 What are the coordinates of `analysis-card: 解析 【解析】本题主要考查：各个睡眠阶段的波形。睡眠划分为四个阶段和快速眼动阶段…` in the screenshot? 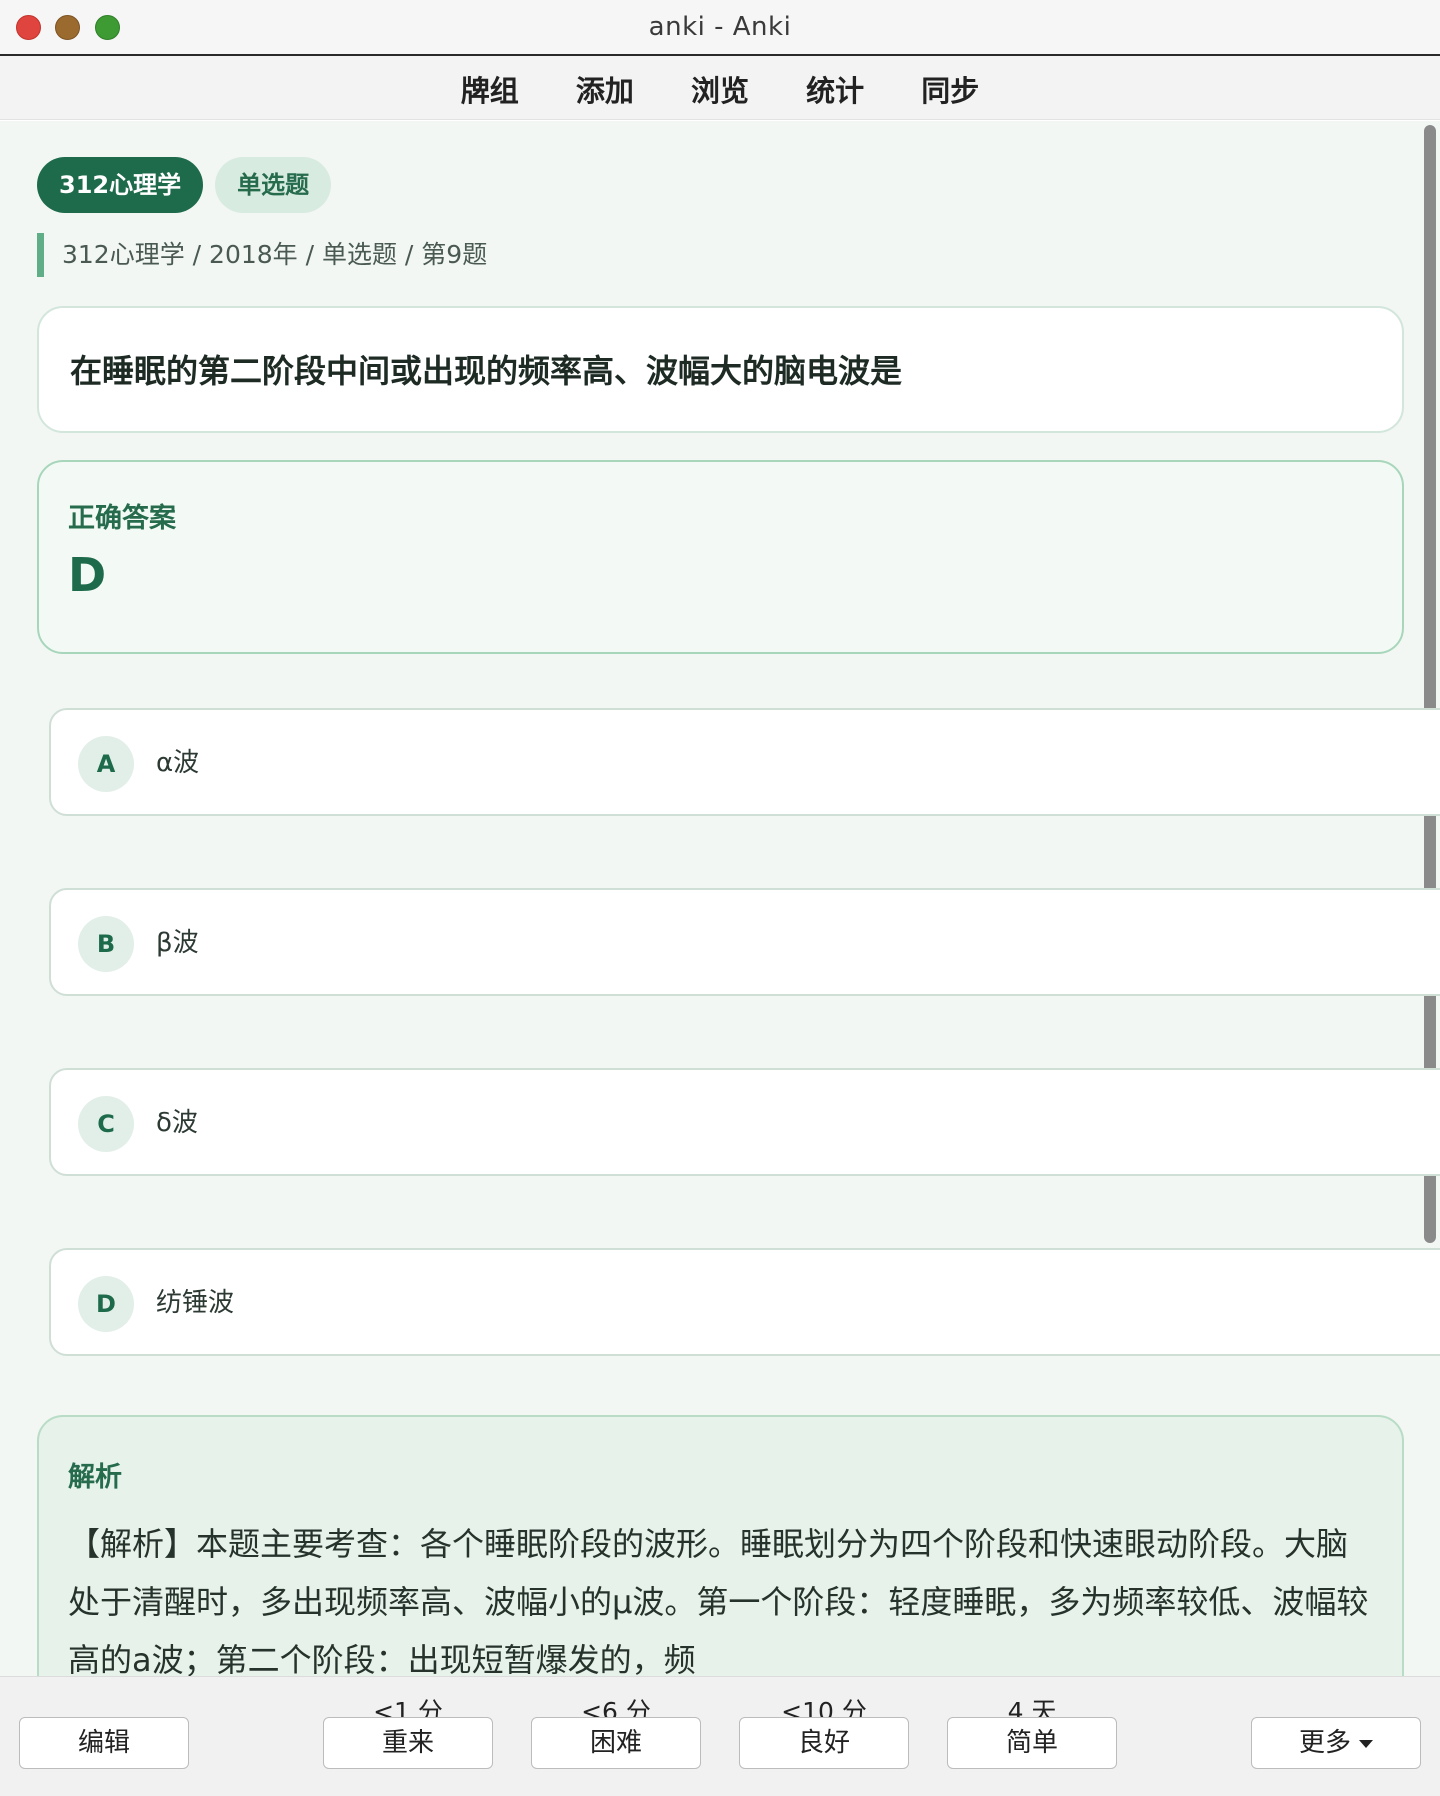 It's located at (720, 1545).